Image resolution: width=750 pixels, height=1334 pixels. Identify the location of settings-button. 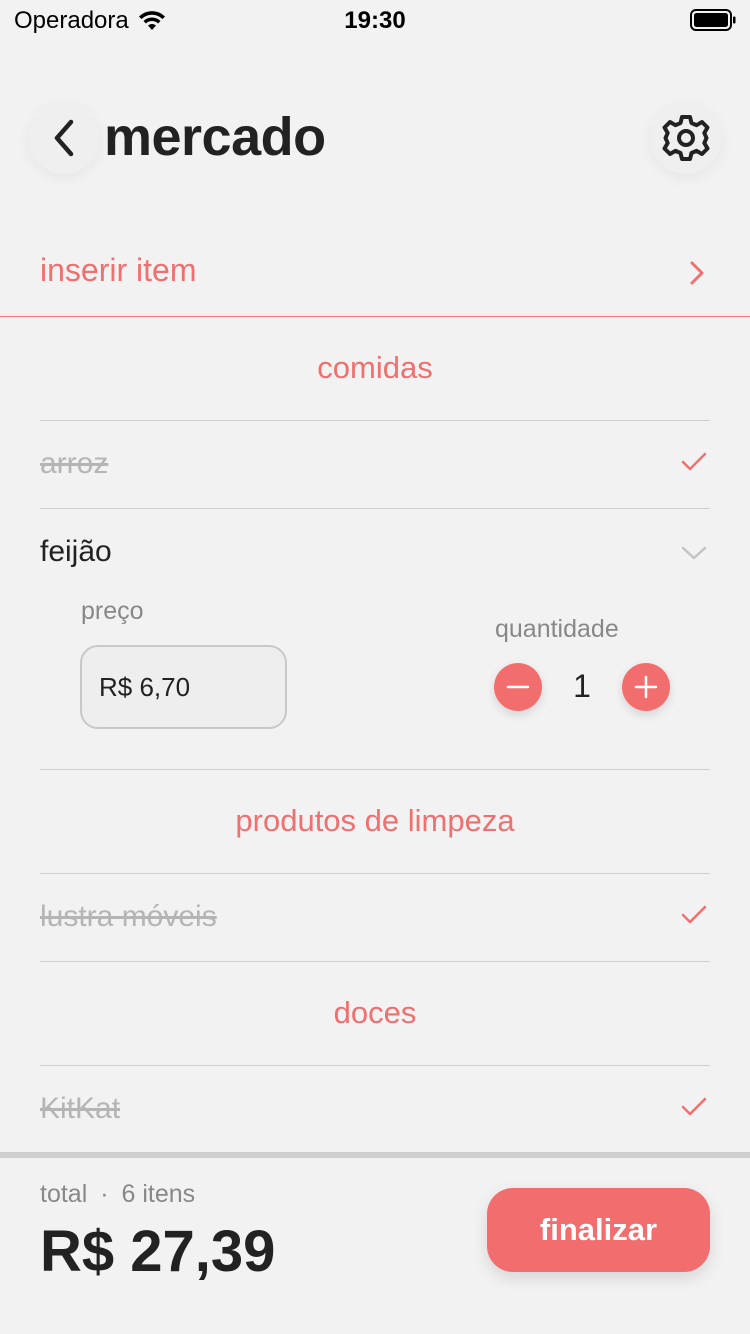
(686, 138).